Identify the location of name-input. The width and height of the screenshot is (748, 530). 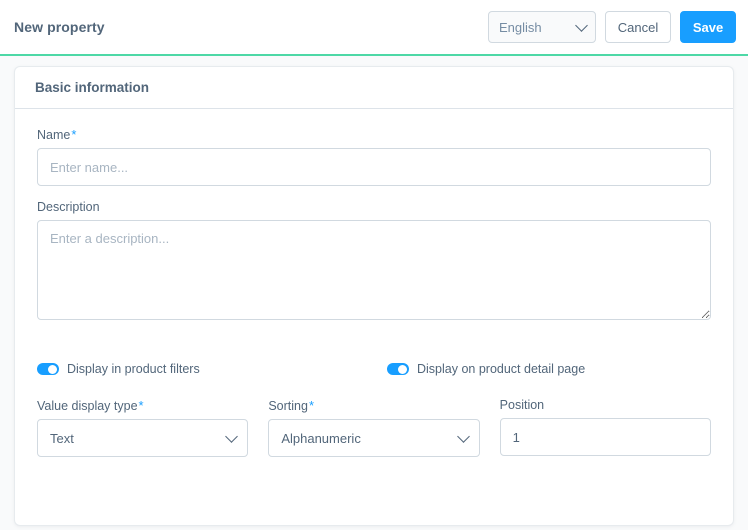
(374, 167).